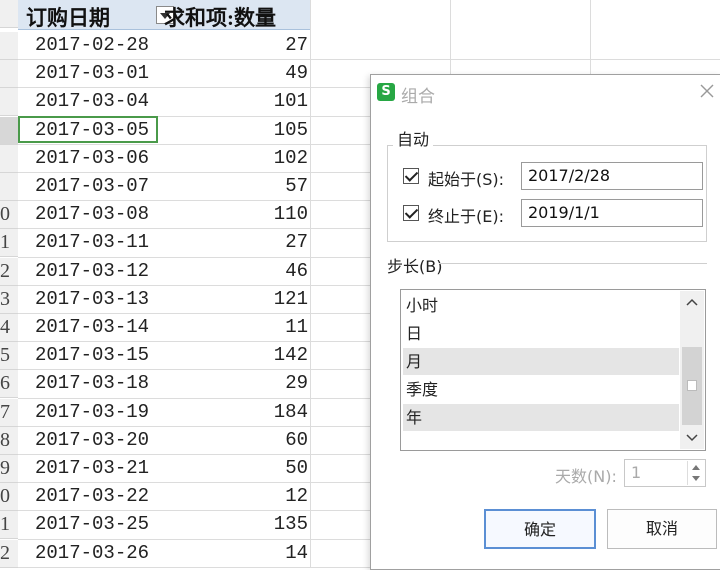  What do you see at coordinates (541, 389) in the screenshot?
I see `step-option: 季度` at bounding box center [541, 389].